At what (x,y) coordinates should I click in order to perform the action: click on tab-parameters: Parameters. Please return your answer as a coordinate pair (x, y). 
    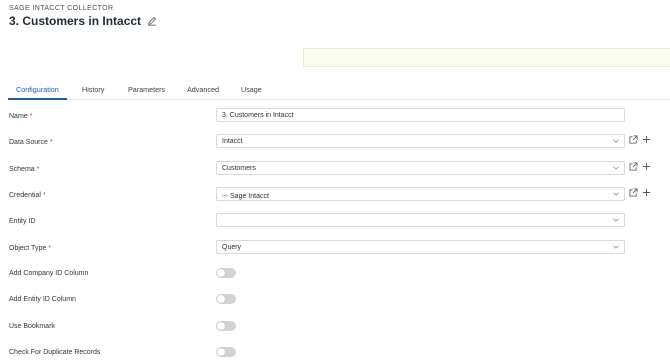
    Looking at the image, I should click on (146, 90).